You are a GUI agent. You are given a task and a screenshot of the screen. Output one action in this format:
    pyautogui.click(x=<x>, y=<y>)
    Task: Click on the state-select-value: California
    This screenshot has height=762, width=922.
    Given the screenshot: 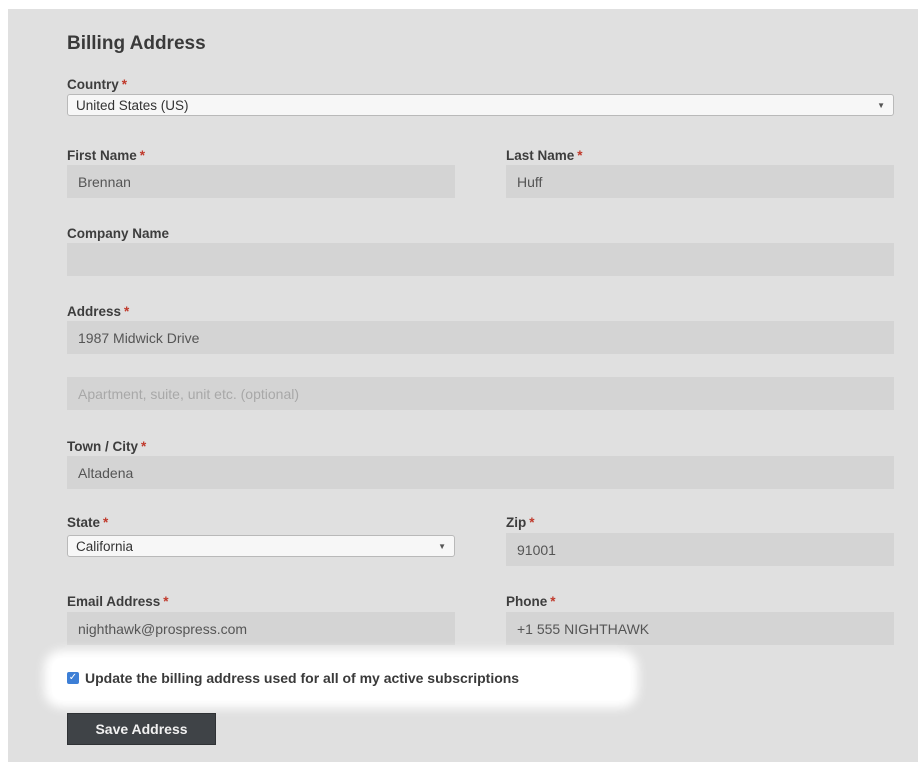 What is the action you would take?
    pyautogui.click(x=105, y=546)
    